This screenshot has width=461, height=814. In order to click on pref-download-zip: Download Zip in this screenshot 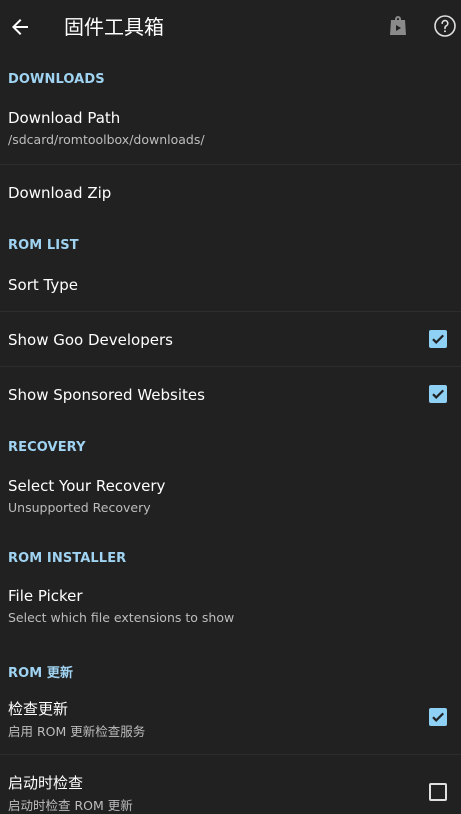, I will do `click(230, 193)`.